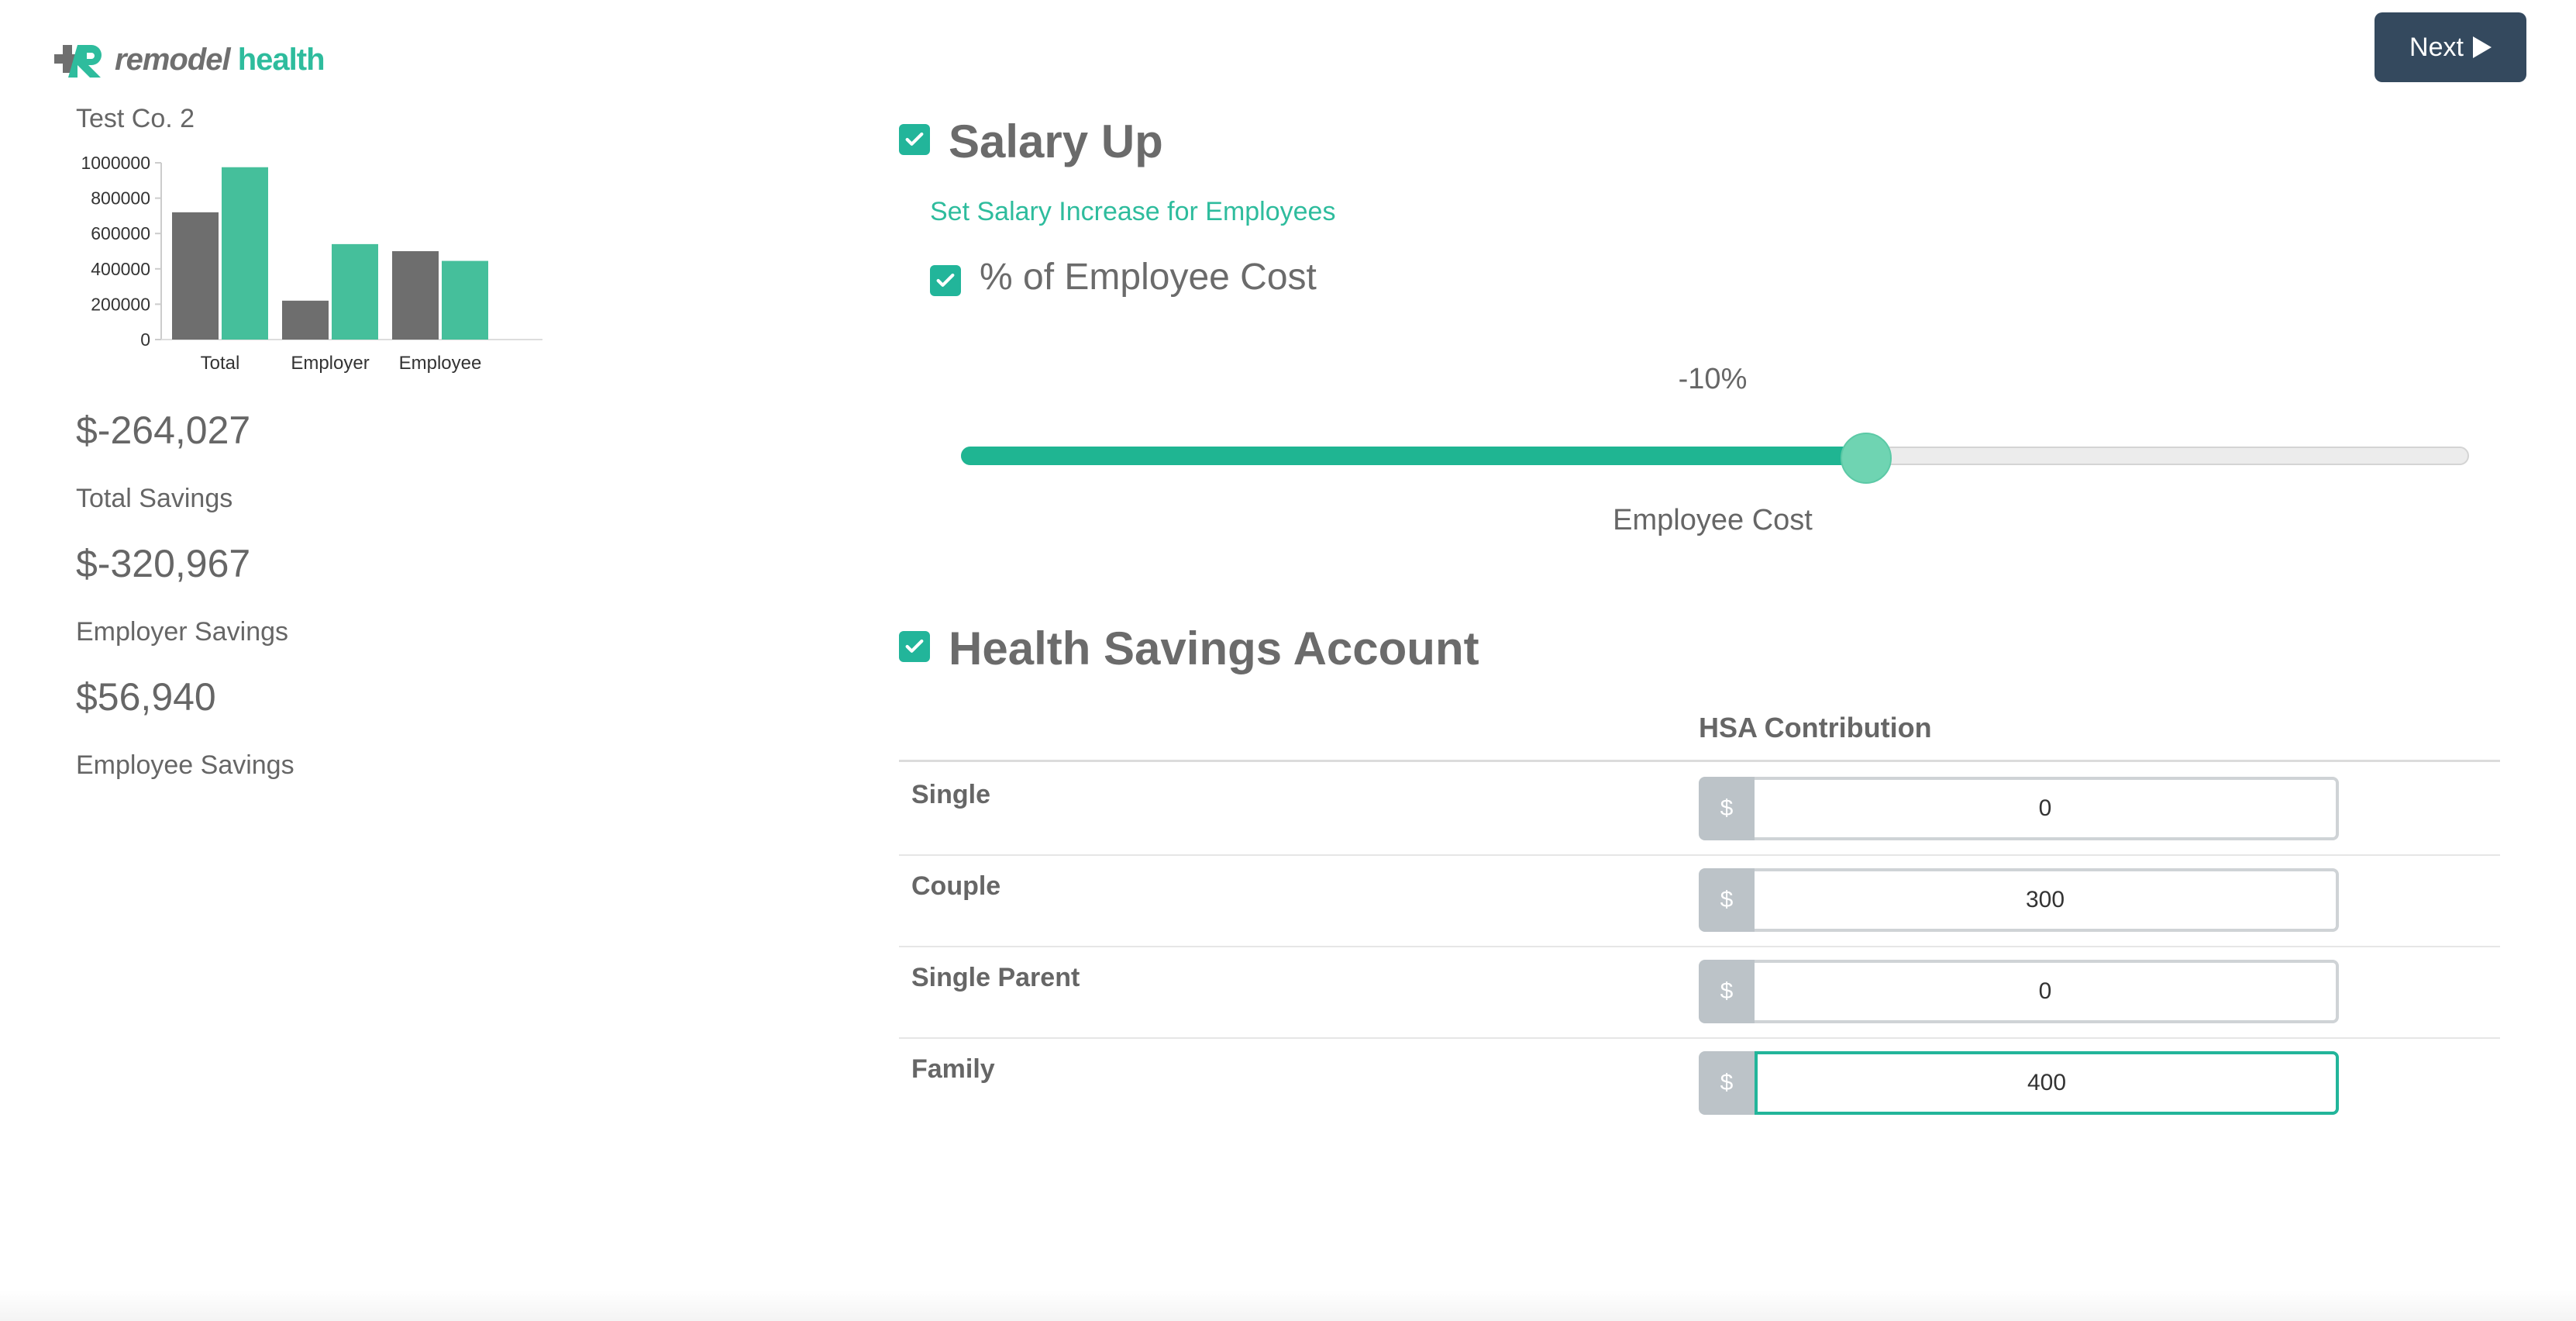 The height and width of the screenshot is (1321, 2576). I want to click on logo-mark-icon, so click(78, 61).